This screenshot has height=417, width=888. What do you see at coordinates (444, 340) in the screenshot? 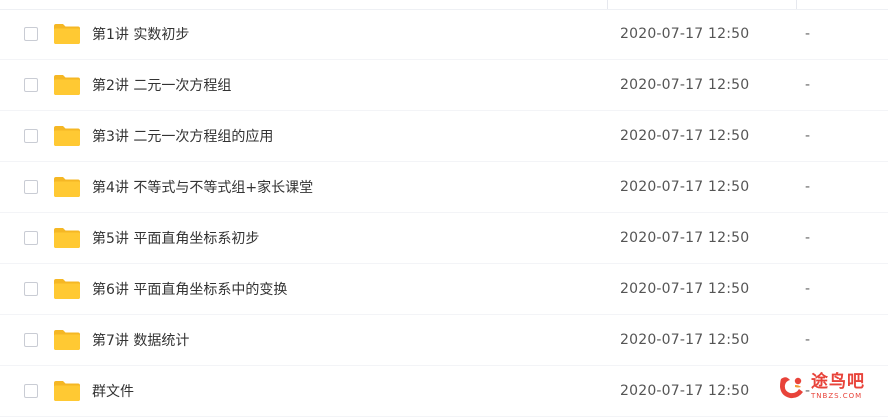
I see `table-row: 第7讲 数据统计 2020-07-17 12:50 -` at bounding box center [444, 340].